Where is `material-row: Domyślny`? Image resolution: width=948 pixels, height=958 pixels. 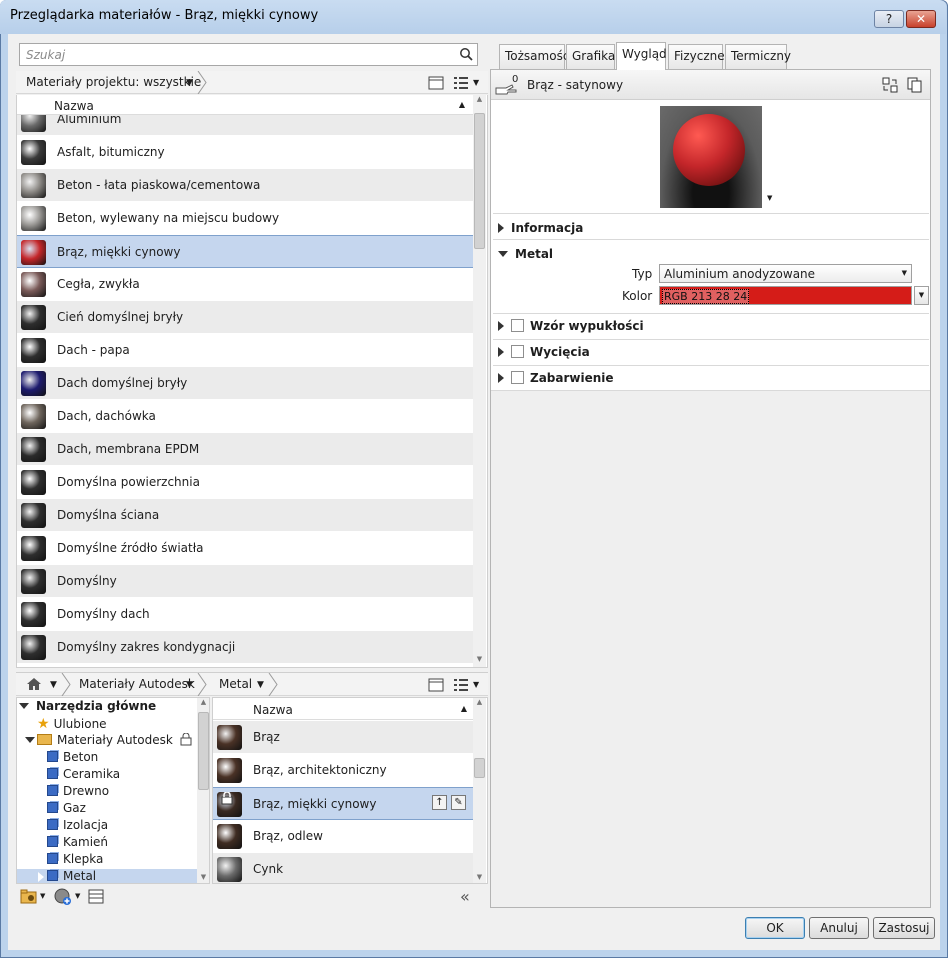 material-row: Domyślny is located at coordinates (245, 581).